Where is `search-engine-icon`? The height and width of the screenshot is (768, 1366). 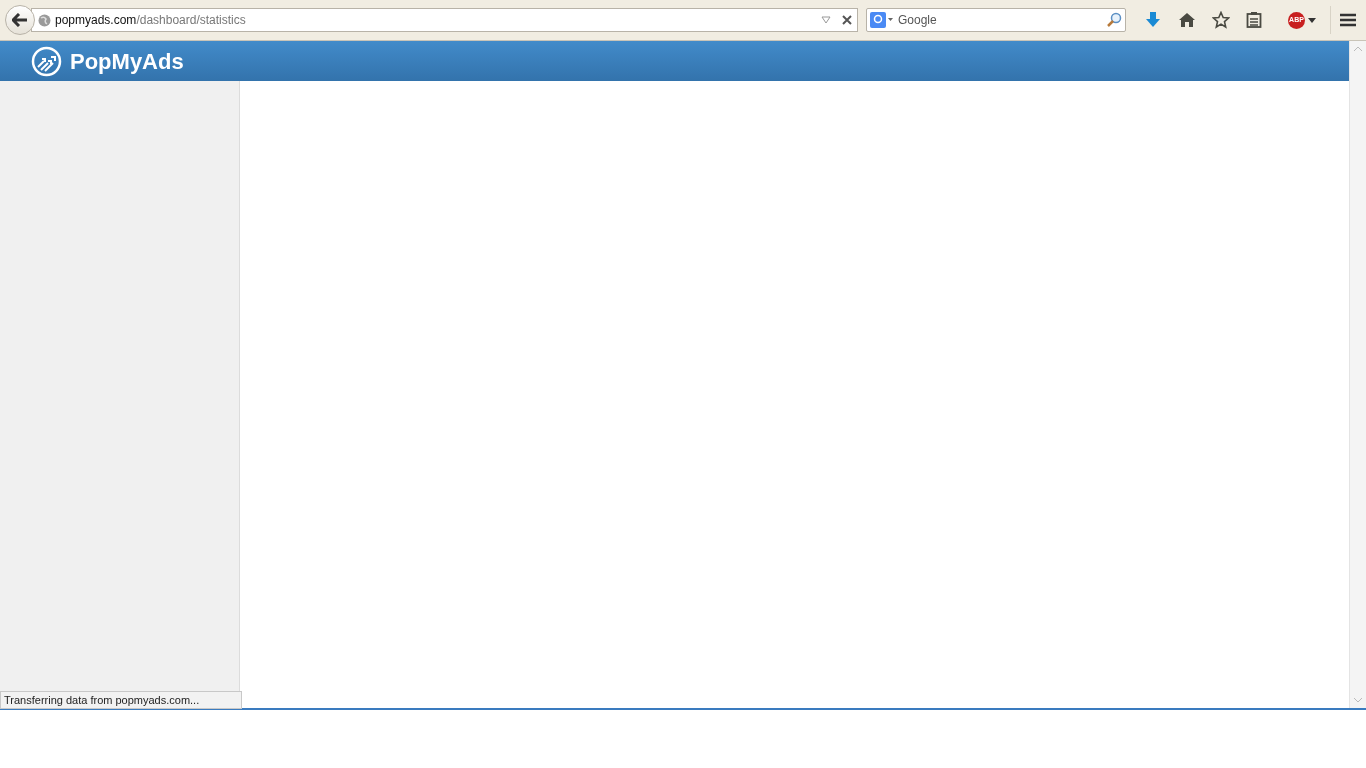 search-engine-icon is located at coordinates (882, 20).